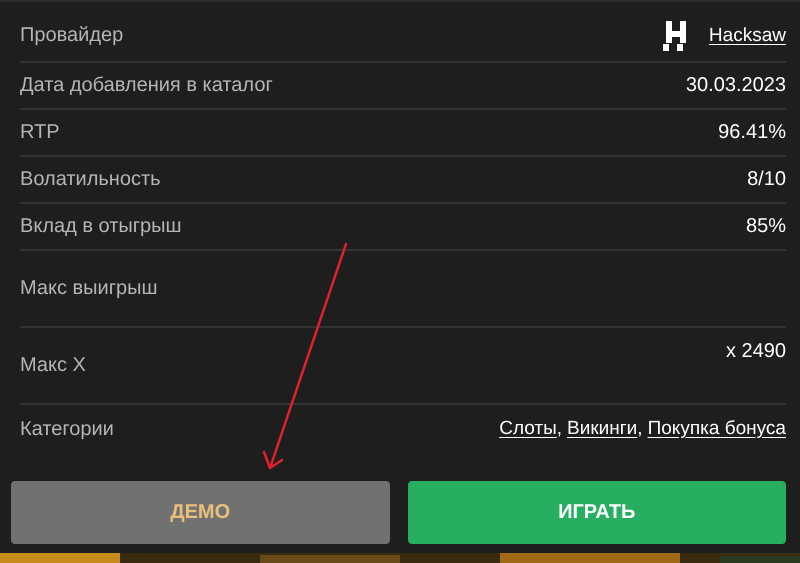 This screenshot has height=563, width=800. I want to click on category-link: Покупка бонуса, so click(717, 429).